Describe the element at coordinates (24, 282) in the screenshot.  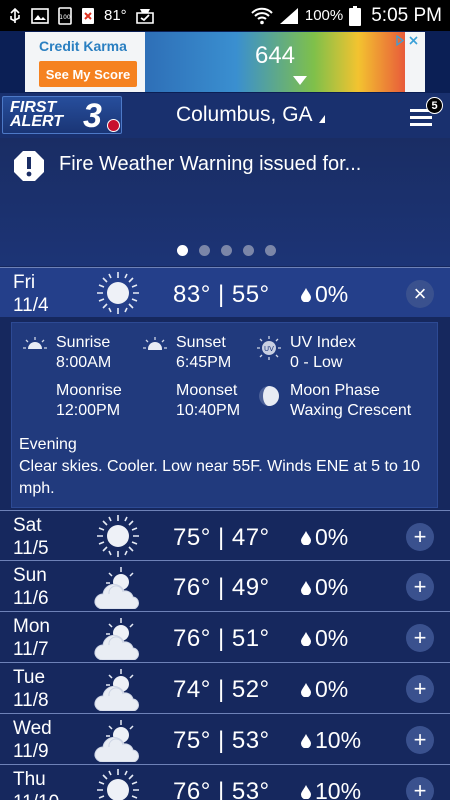
I see `day-name: Fri` at that location.